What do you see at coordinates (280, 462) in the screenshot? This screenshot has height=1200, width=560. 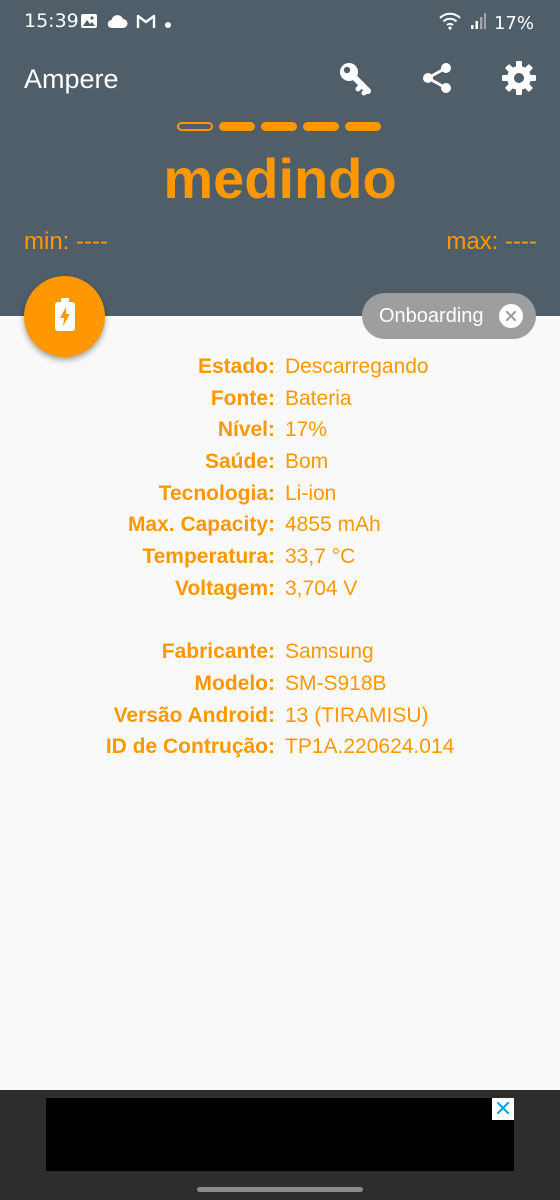 I see `info-row-saude: Saúde: Bom` at bounding box center [280, 462].